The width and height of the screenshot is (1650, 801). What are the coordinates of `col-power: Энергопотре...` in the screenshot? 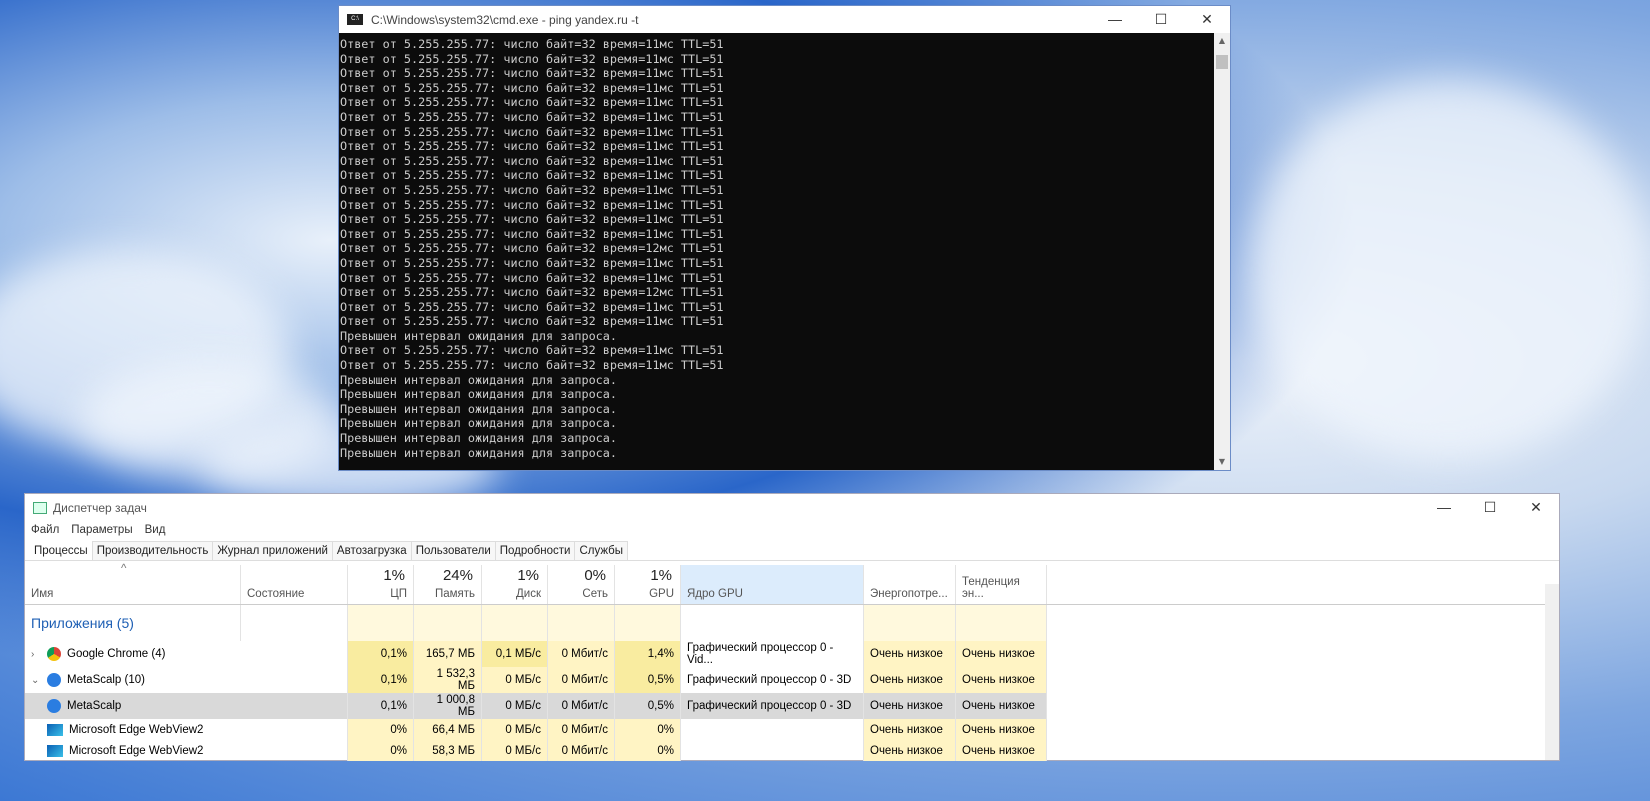 It's located at (910, 584).